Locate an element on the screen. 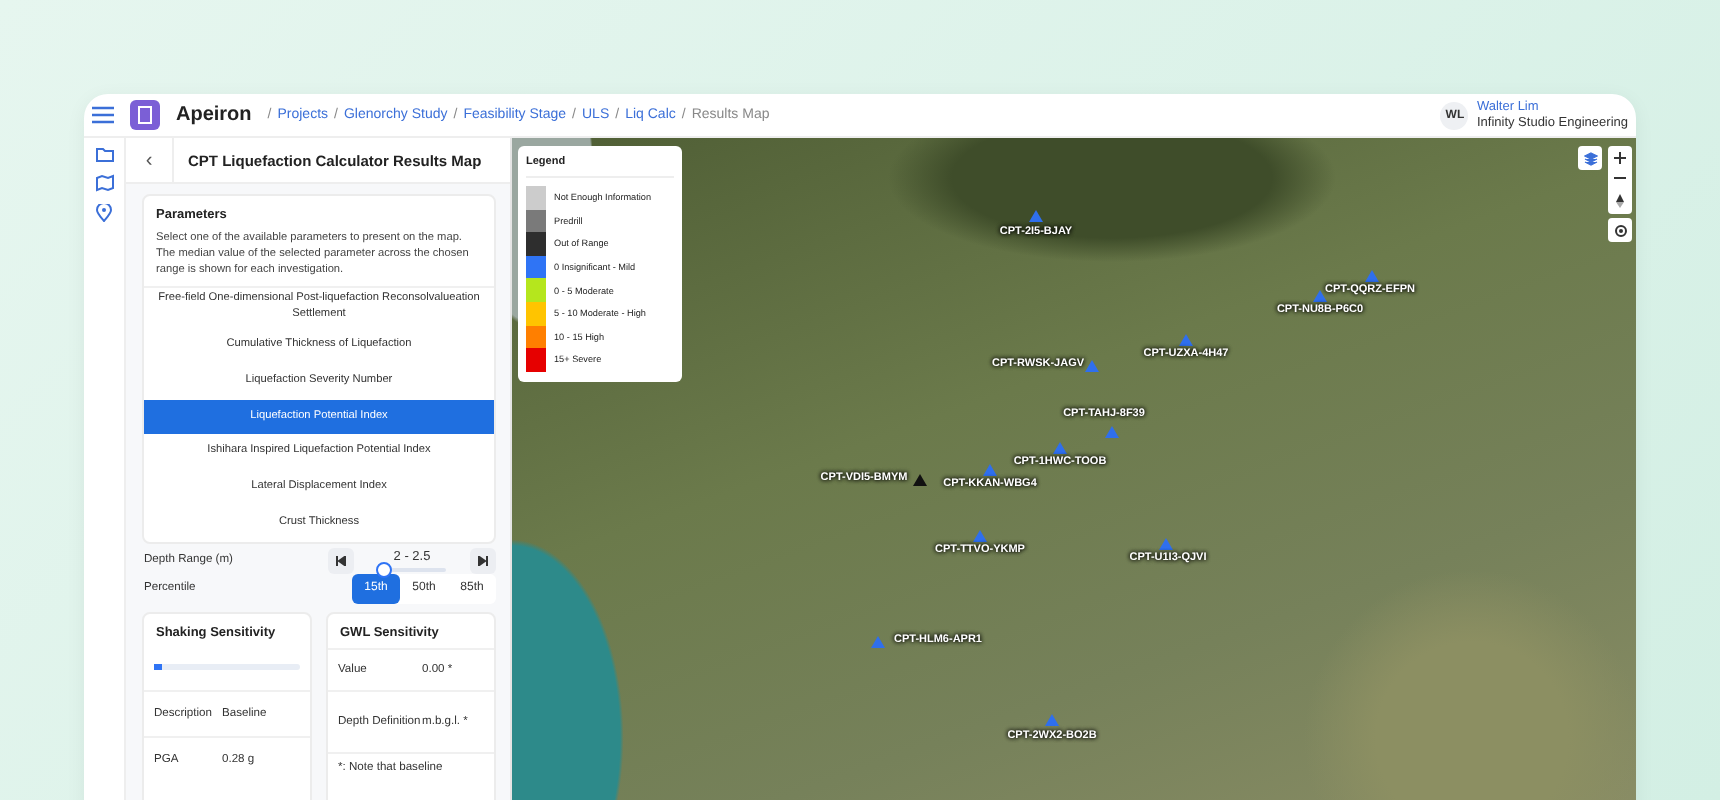  app-logo is located at coordinates (145, 115).